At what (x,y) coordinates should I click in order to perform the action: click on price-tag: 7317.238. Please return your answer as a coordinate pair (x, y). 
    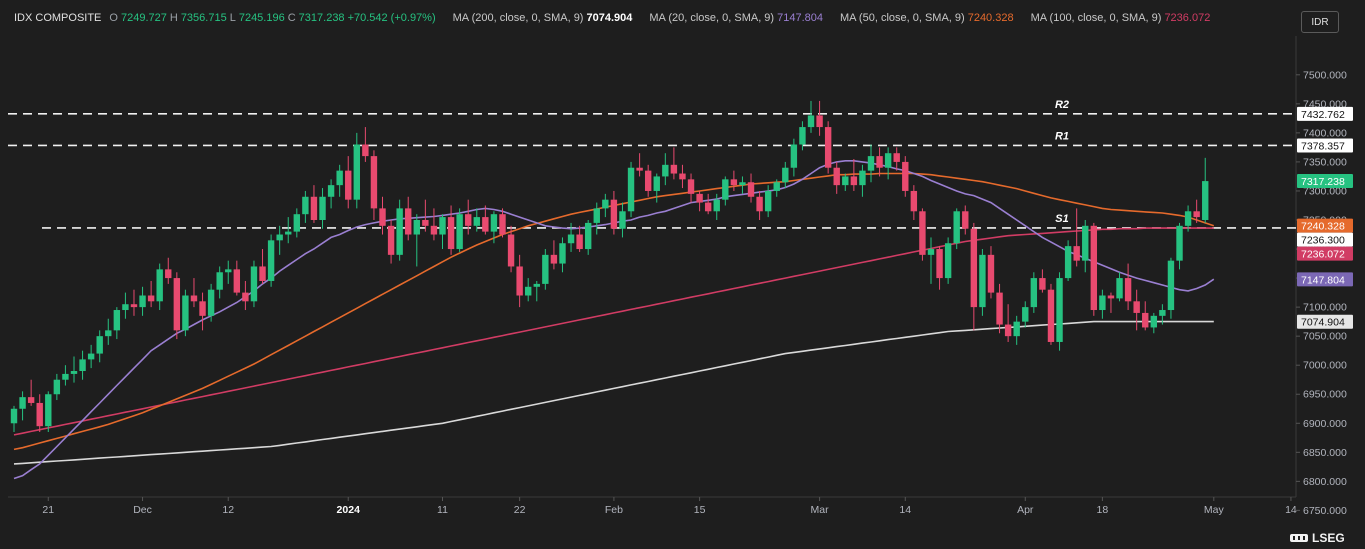
    Looking at the image, I should click on (1323, 182).